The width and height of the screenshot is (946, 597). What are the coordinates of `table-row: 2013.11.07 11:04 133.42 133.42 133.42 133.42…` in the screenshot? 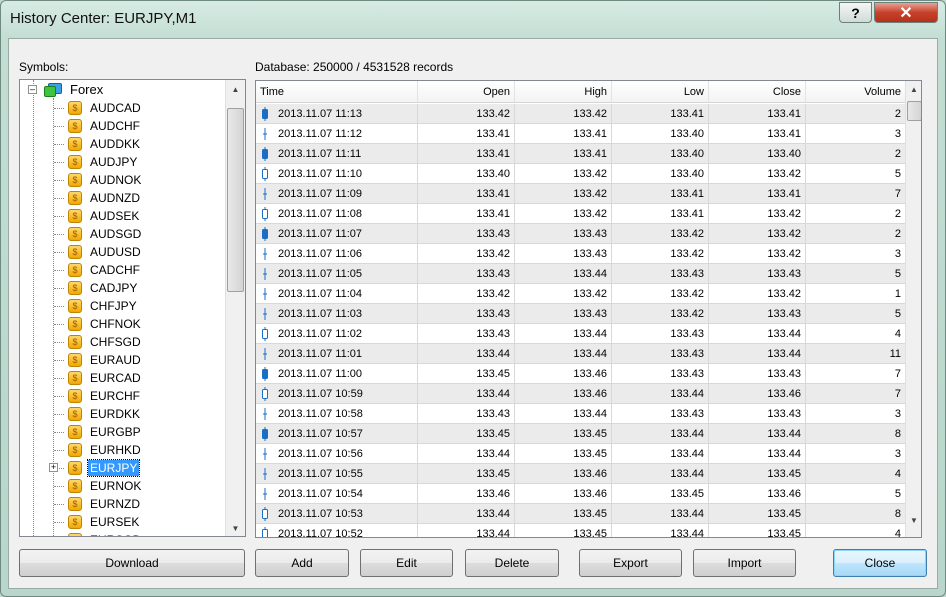 It's located at (581, 294).